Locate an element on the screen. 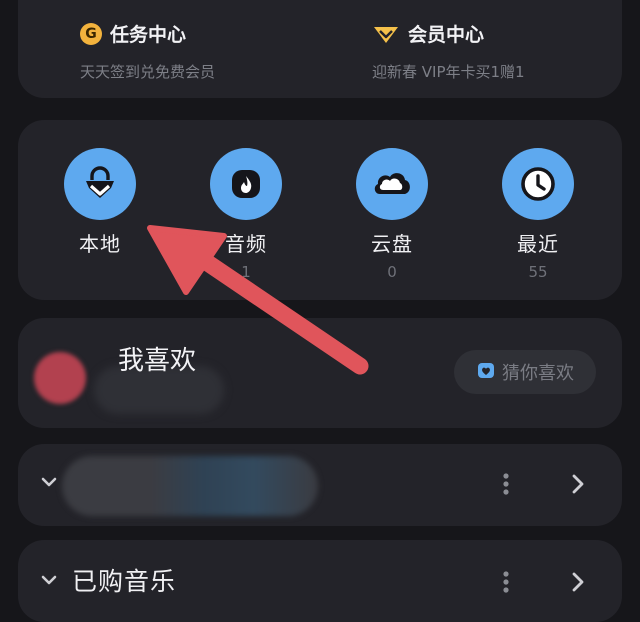 This screenshot has height=622, width=640. g-coin-icon: G is located at coordinates (91, 33).